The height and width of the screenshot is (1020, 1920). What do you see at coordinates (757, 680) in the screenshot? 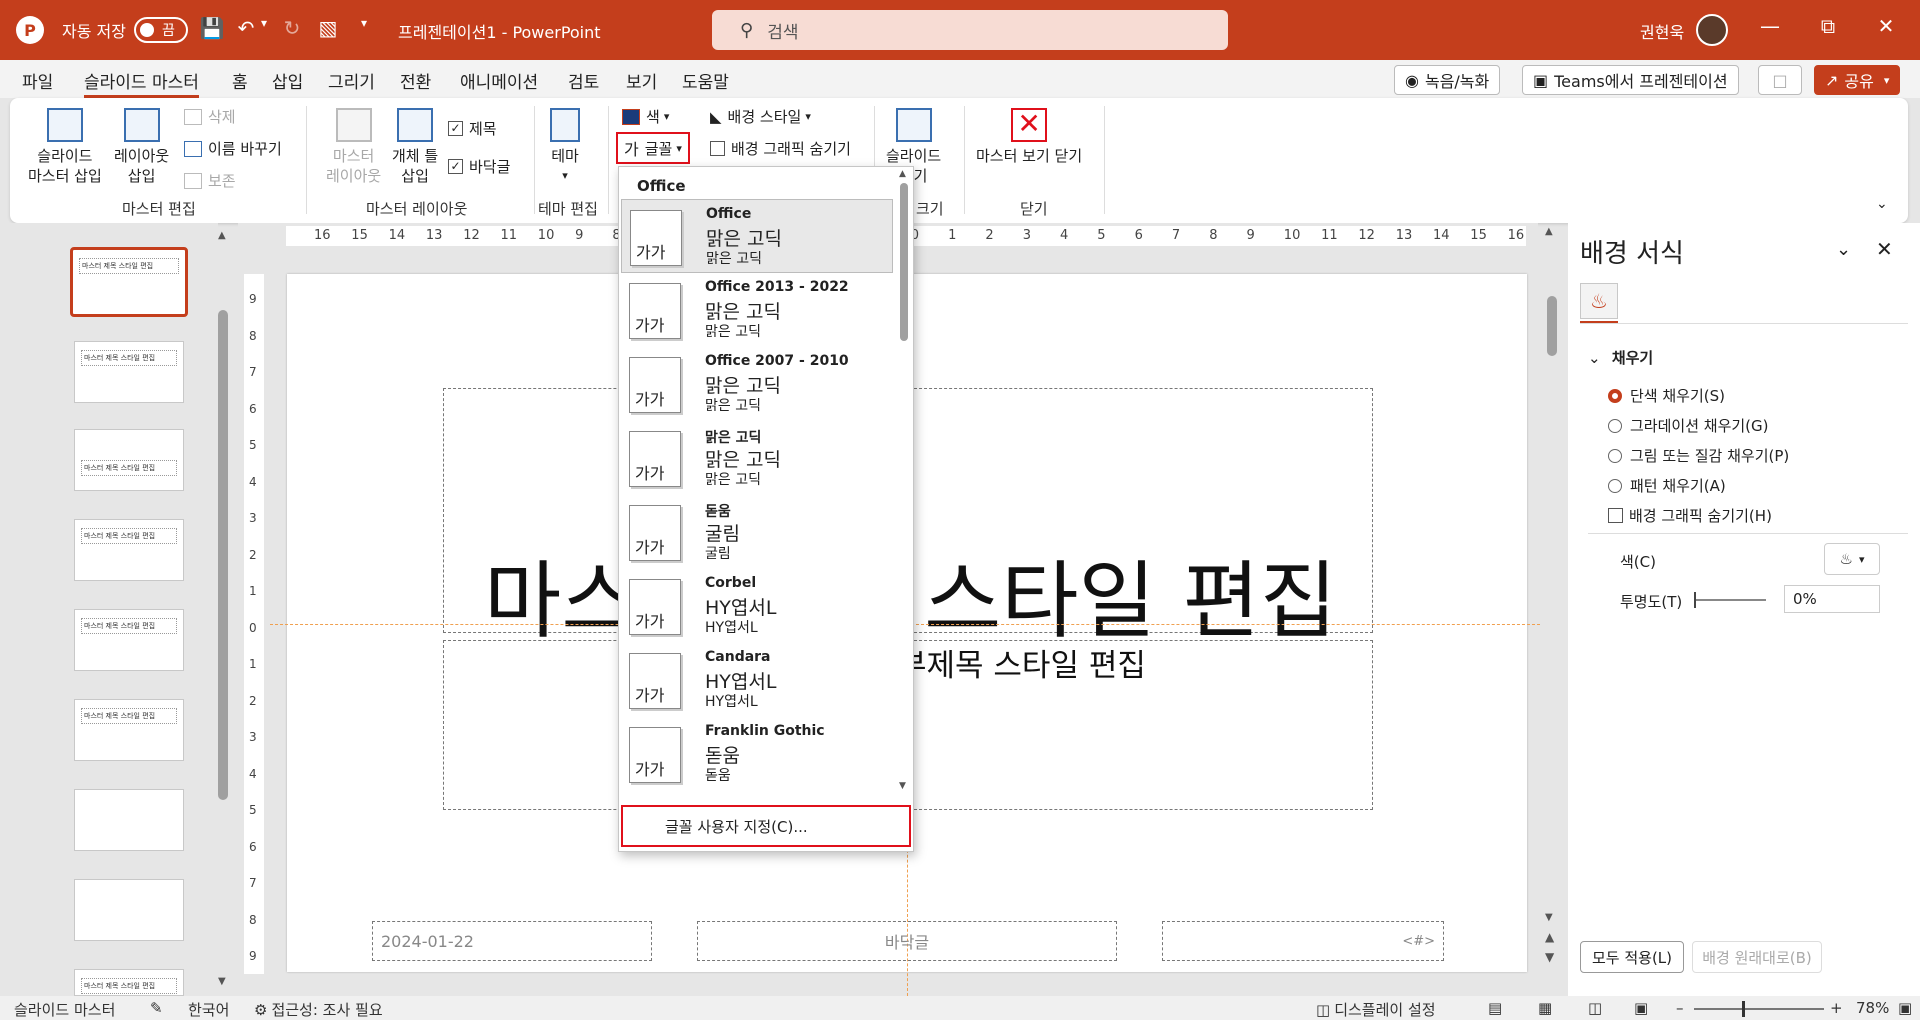
I see `font-theme-item: 가가 Candara HY엽서L HY엽서L` at bounding box center [757, 680].